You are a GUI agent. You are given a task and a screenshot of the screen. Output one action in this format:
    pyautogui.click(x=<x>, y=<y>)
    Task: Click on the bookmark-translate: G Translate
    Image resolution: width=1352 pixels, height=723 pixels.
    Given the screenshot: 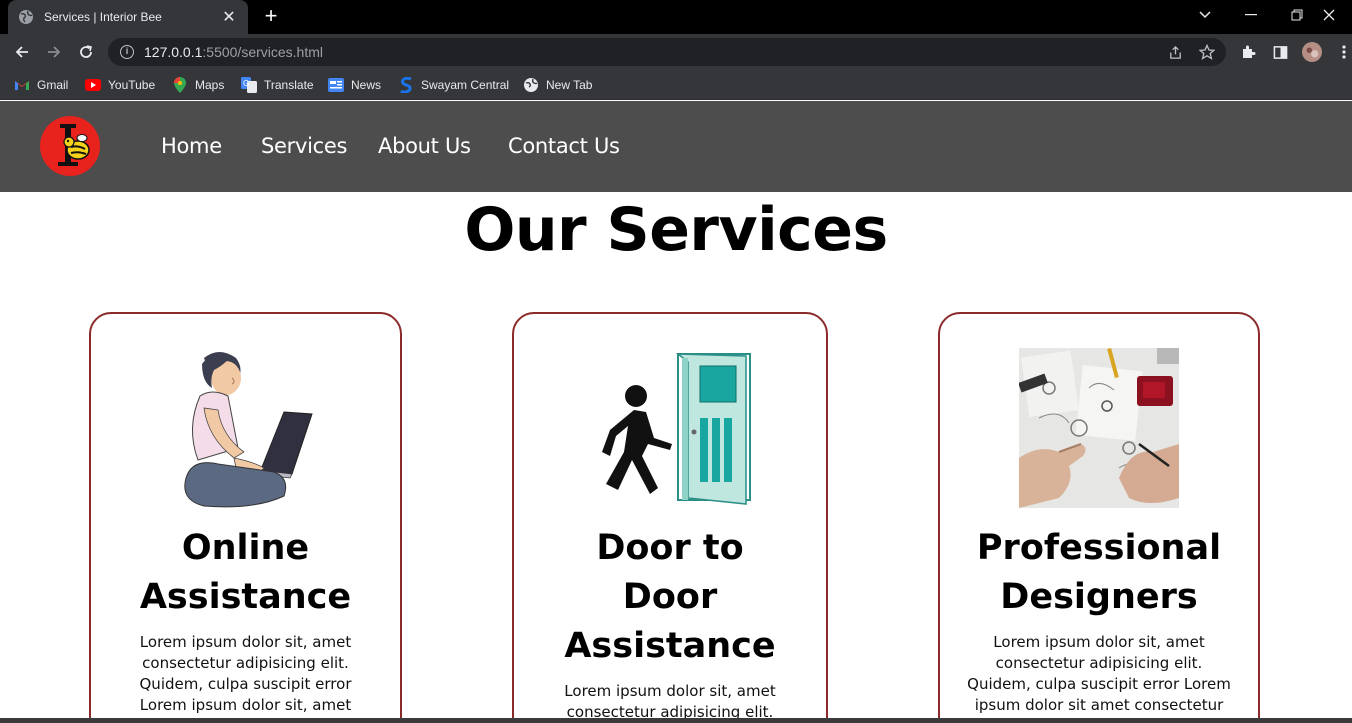 What is the action you would take?
    pyautogui.click(x=277, y=85)
    